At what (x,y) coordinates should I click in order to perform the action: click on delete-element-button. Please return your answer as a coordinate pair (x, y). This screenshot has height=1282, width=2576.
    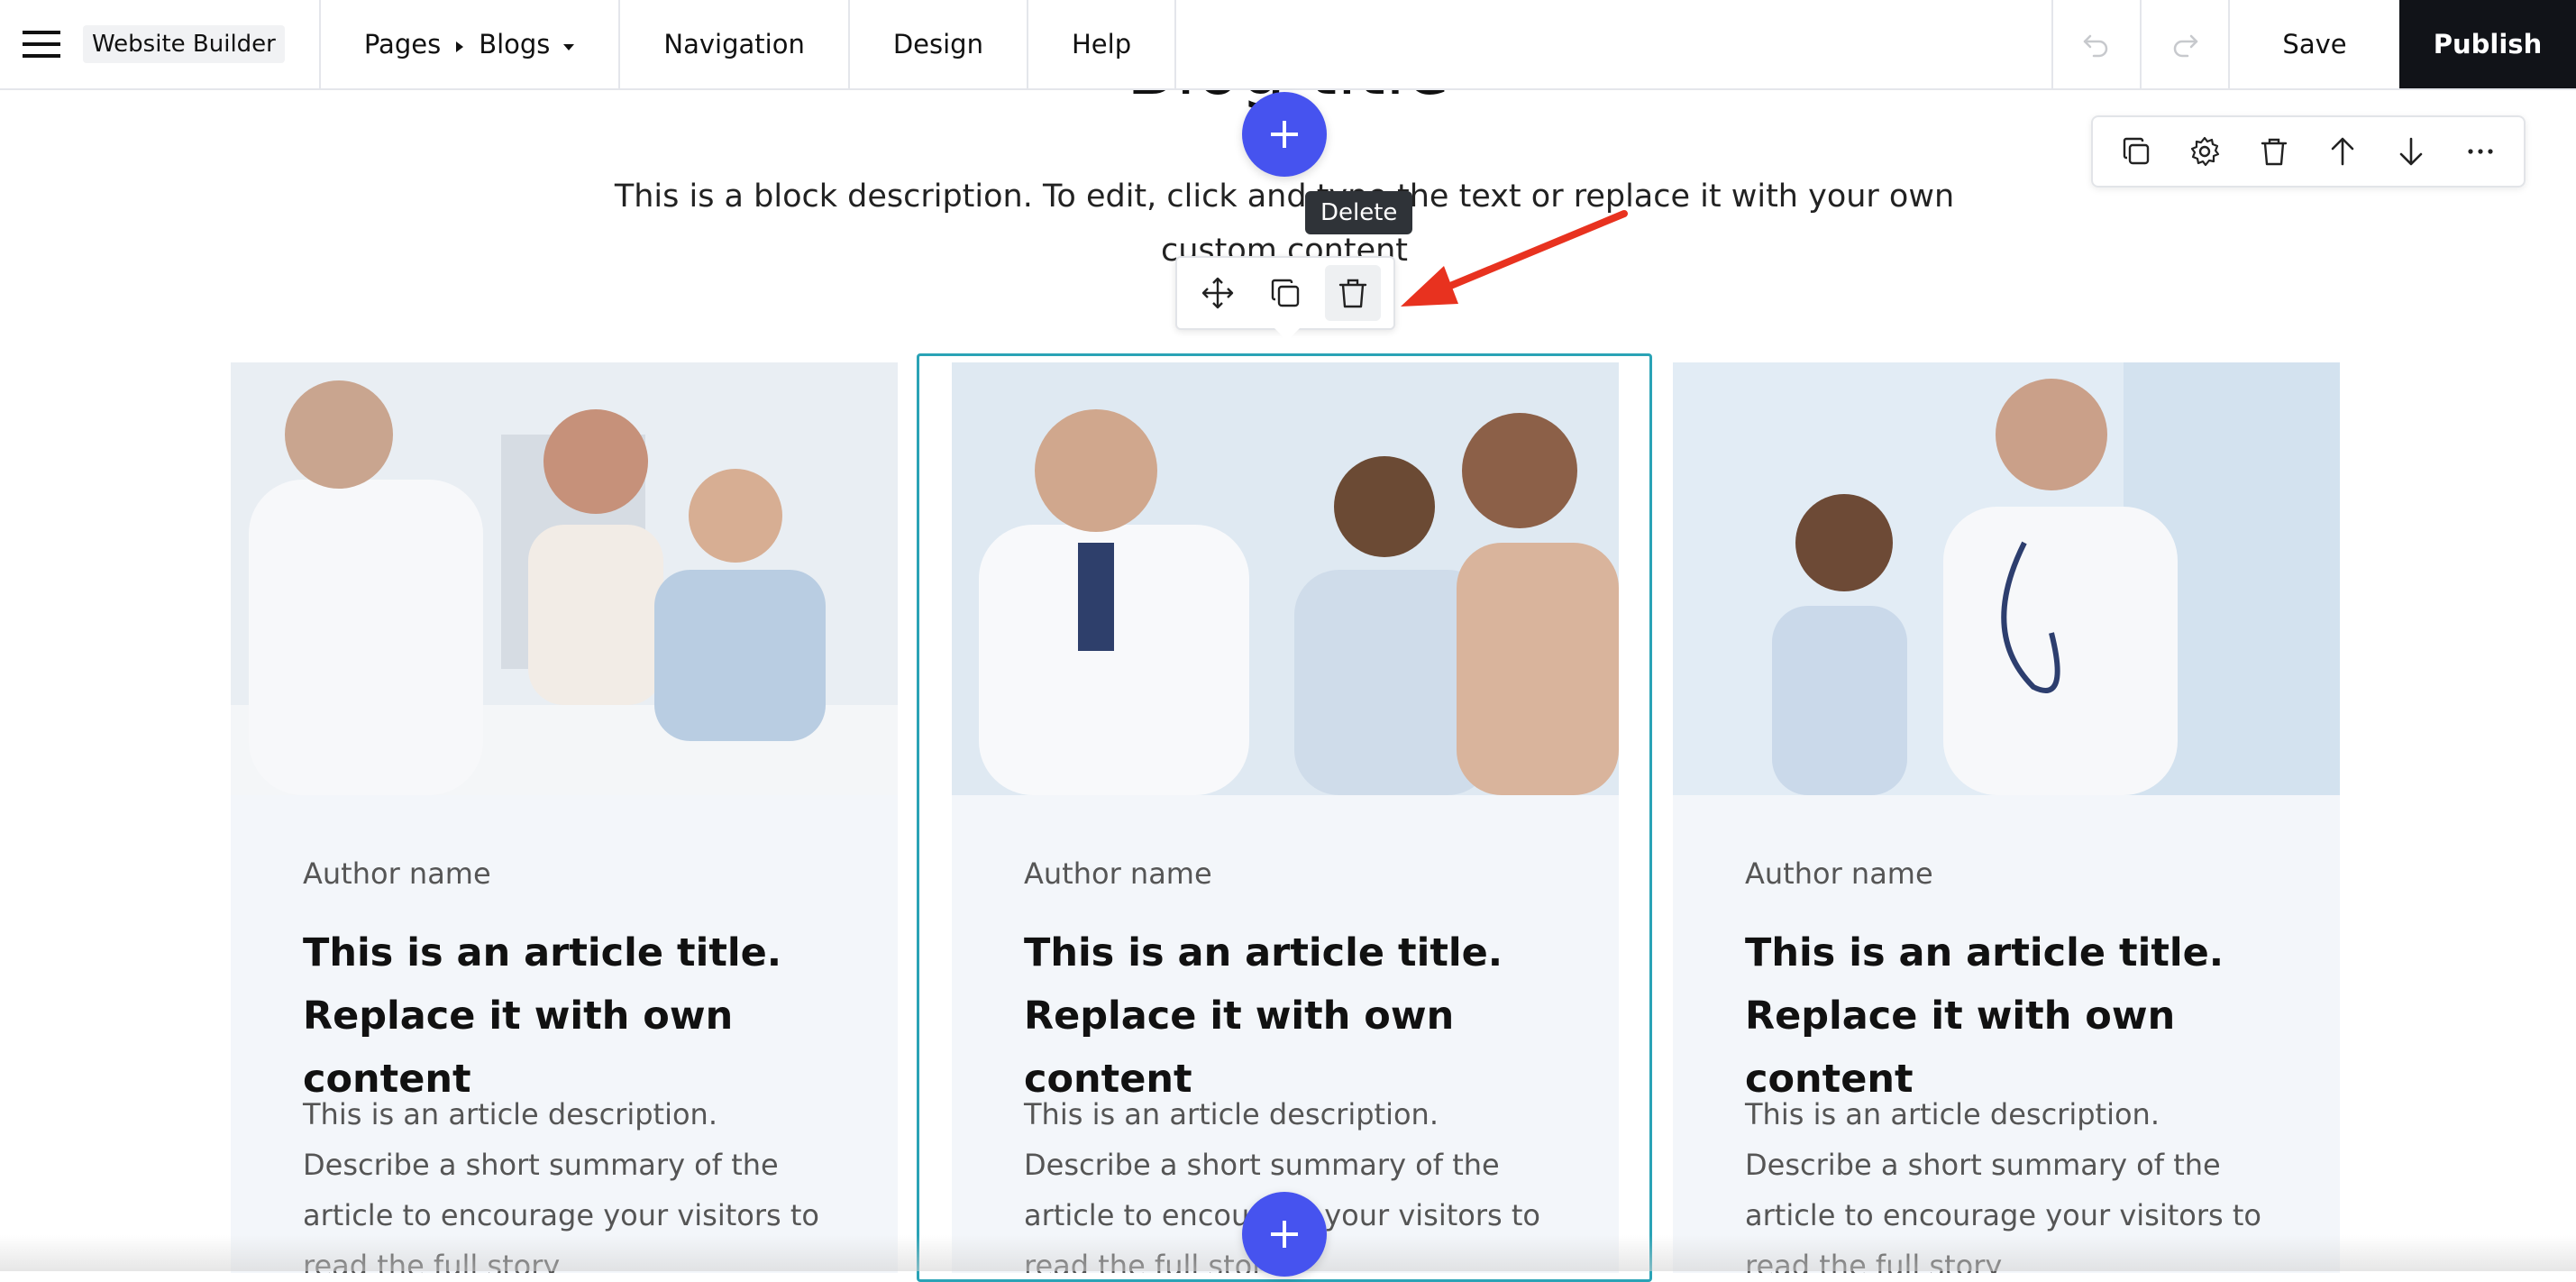
    Looking at the image, I should click on (1352, 293).